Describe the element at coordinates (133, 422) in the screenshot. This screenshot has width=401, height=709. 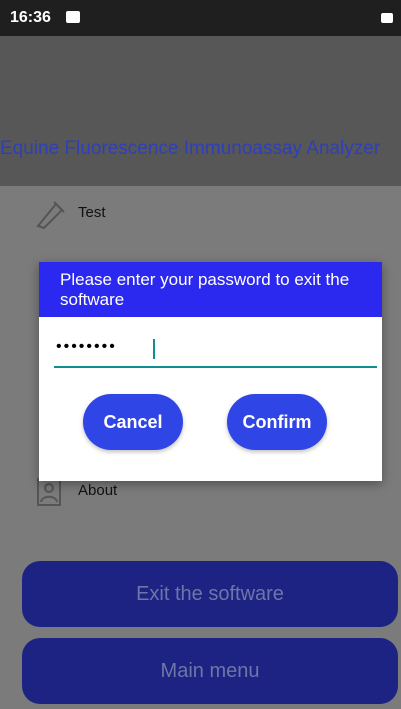
I see `cancel-button: Cancel` at that location.